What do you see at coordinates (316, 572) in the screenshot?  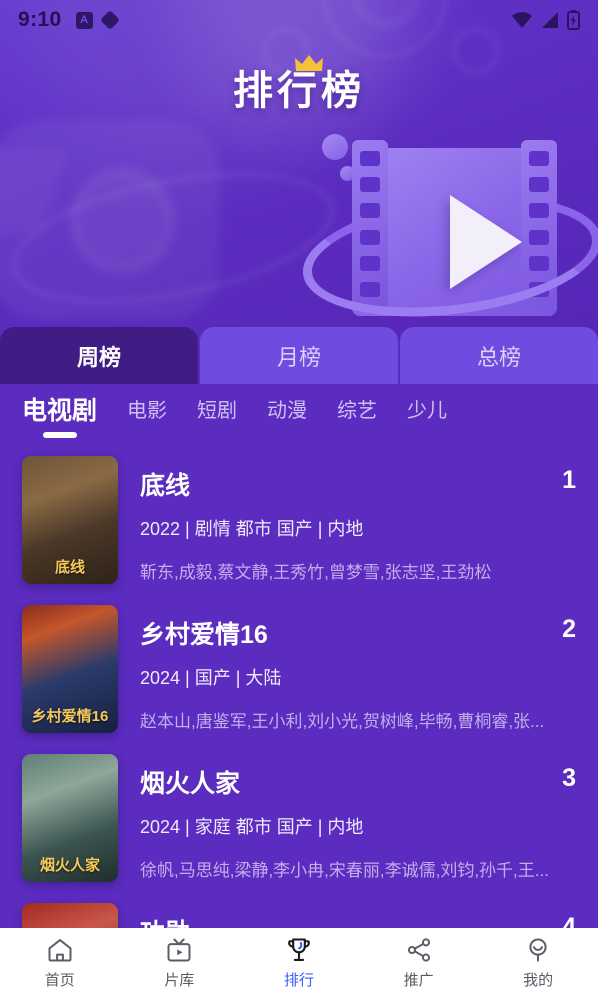 I see `list-item-cast: 靳东,成毅,蔡文静,王秀竹,曾梦雪,张志坚,王劲松` at bounding box center [316, 572].